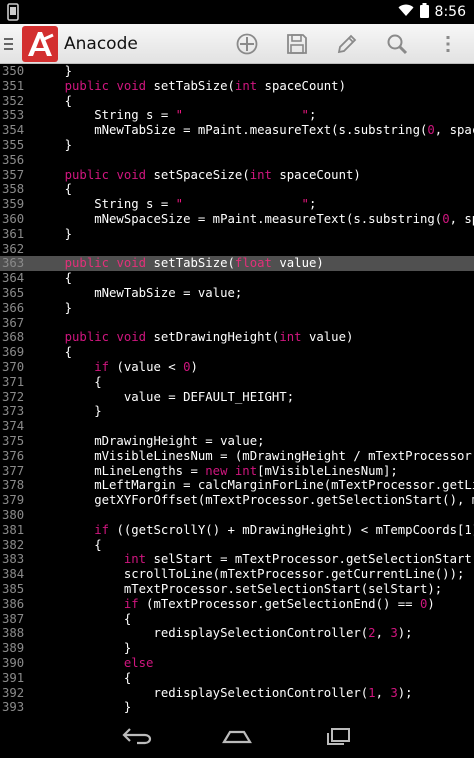 This screenshot has height=758, width=474. What do you see at coordinates (237, 352) in the screenshot?
I see `code-line: 369 {` at bounding box center [237, 352].